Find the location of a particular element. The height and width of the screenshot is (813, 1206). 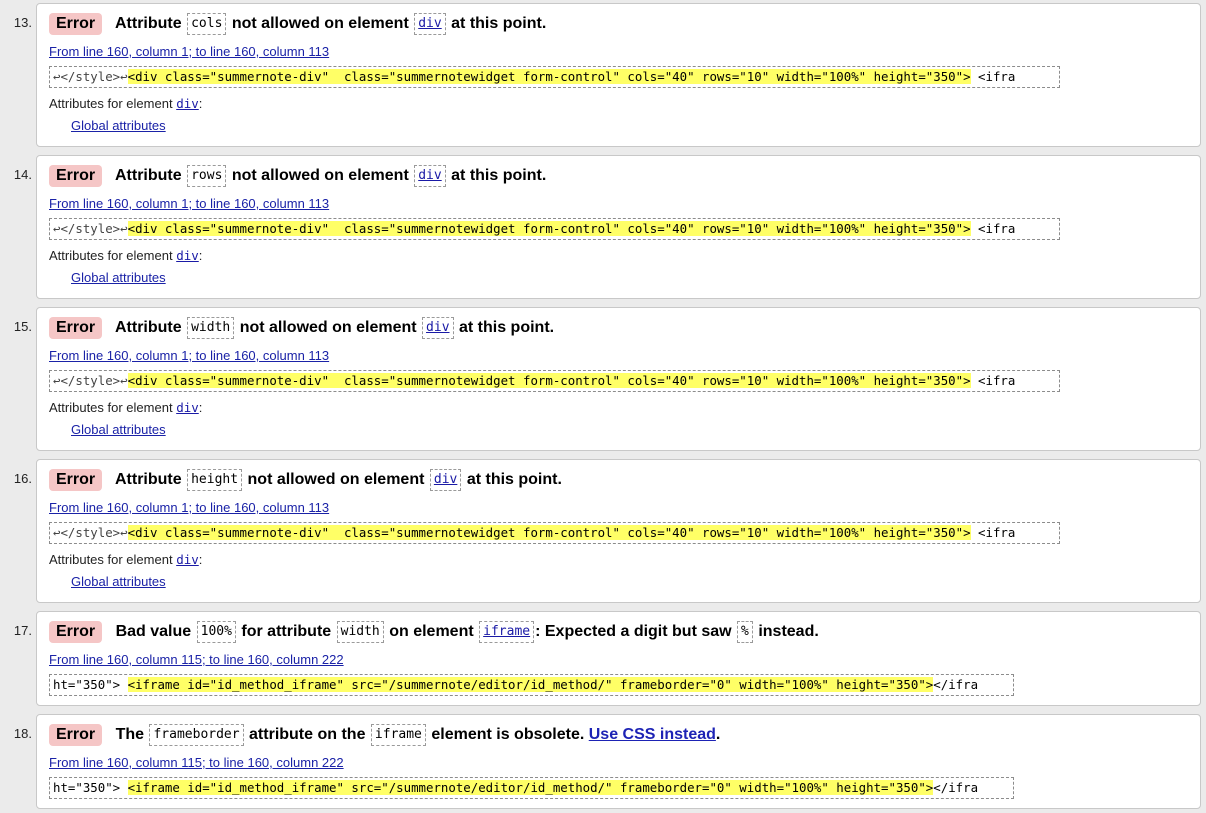

character-code: % is located at coordinates (745, 632).